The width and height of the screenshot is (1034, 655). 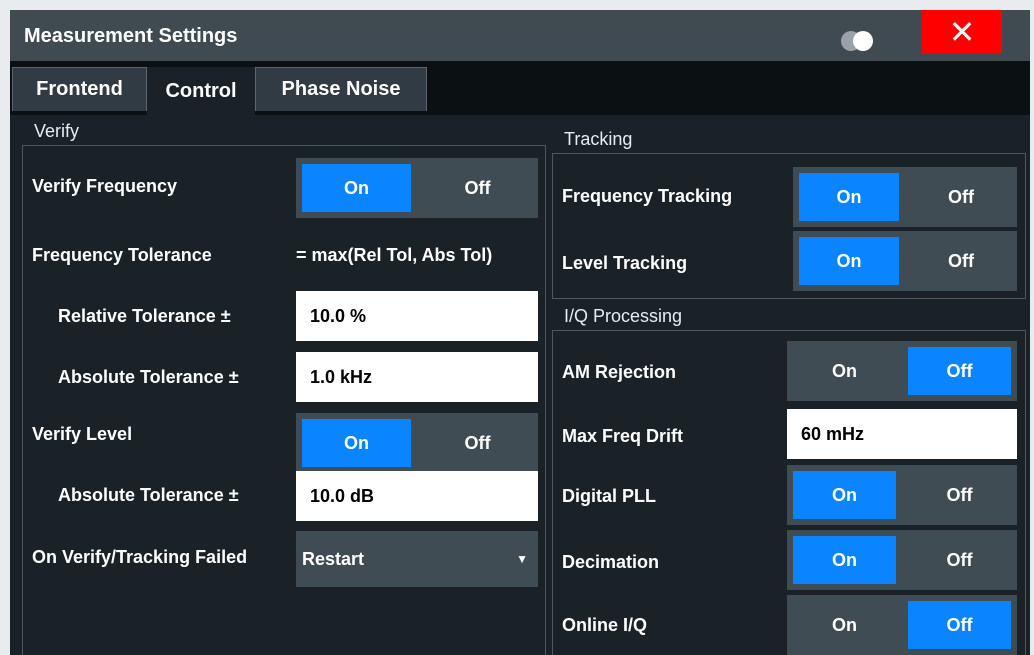 What do you see at coordinates (959, 495) in the screenshot?
I see `digital-pll-off: Off` at bounding box center [959, 495].